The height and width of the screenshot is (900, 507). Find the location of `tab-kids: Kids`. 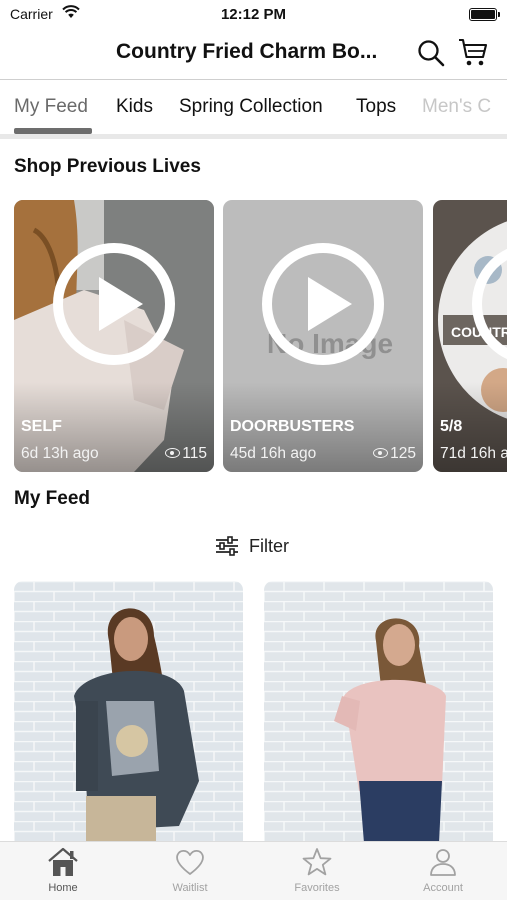

tab-kids: Kids is located at coordinates (134, 107).